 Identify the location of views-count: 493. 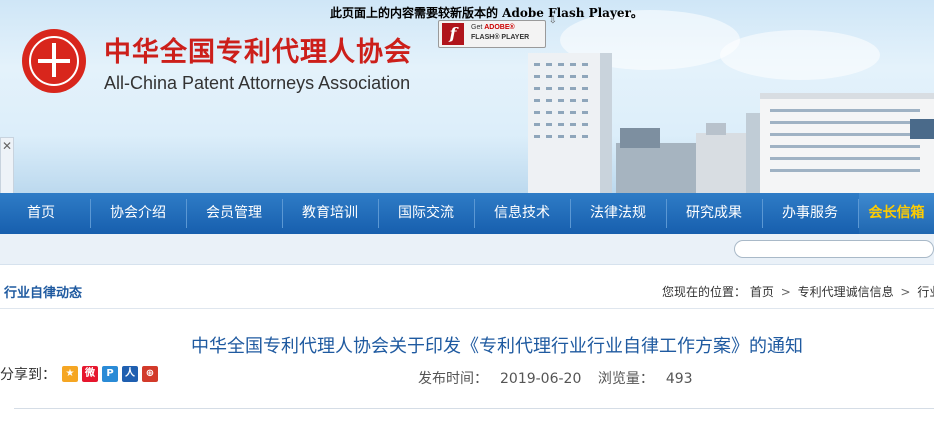
(679, 379).